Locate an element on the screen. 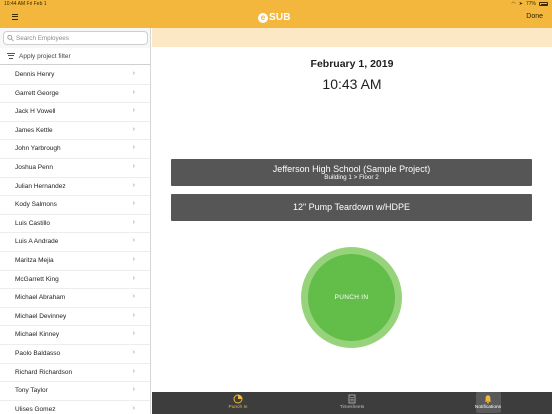  employee-name: James Kettle is located at coordinates (34, 130).